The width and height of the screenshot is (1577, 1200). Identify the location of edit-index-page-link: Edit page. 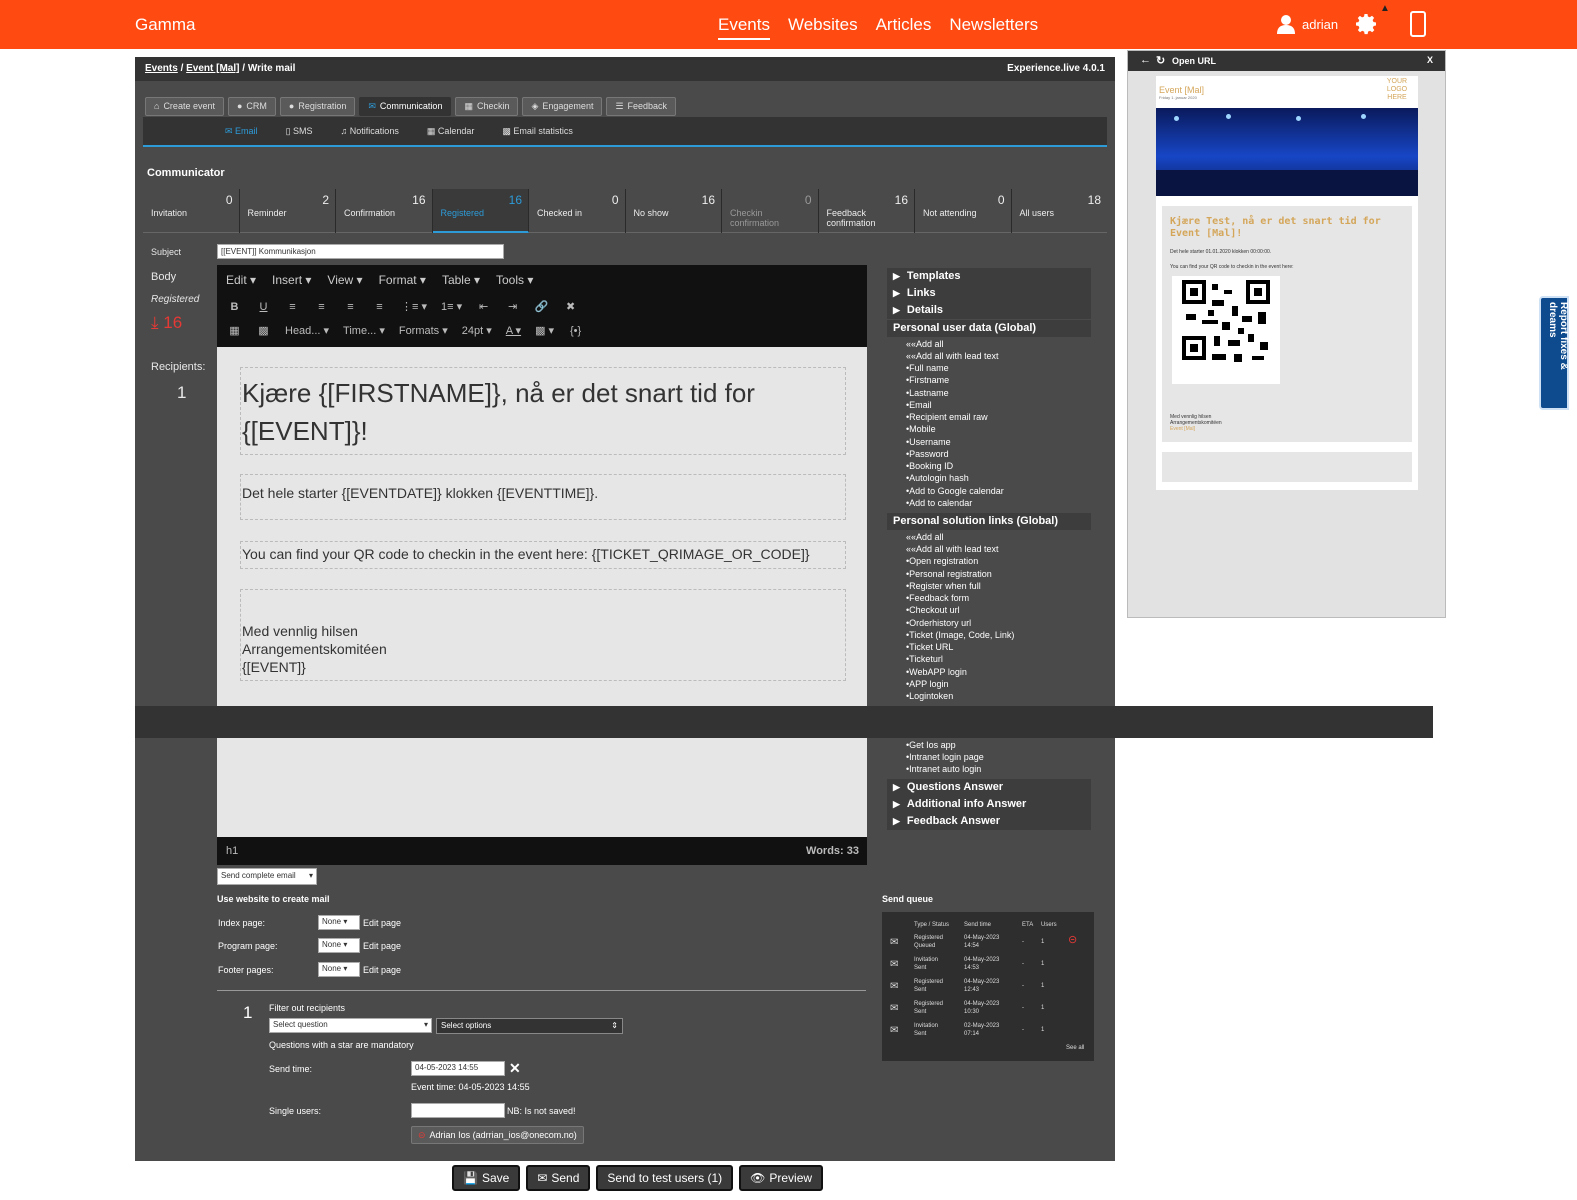
(382, 923).